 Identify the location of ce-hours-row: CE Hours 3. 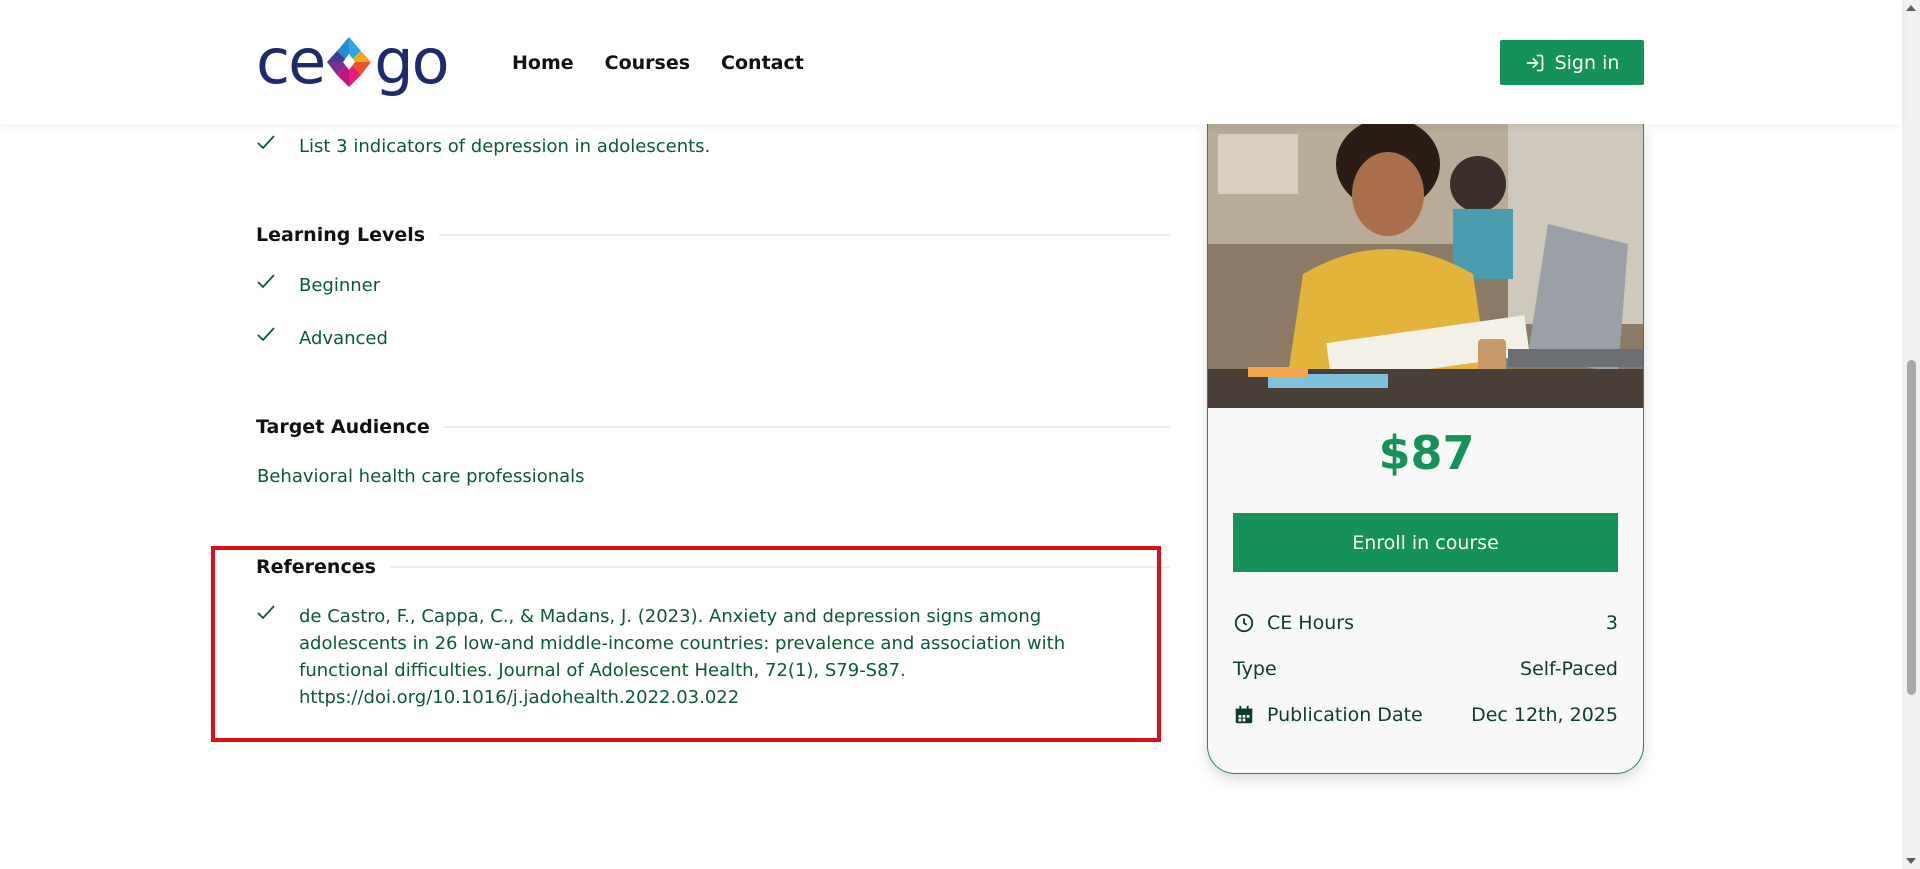
(1425, 623).